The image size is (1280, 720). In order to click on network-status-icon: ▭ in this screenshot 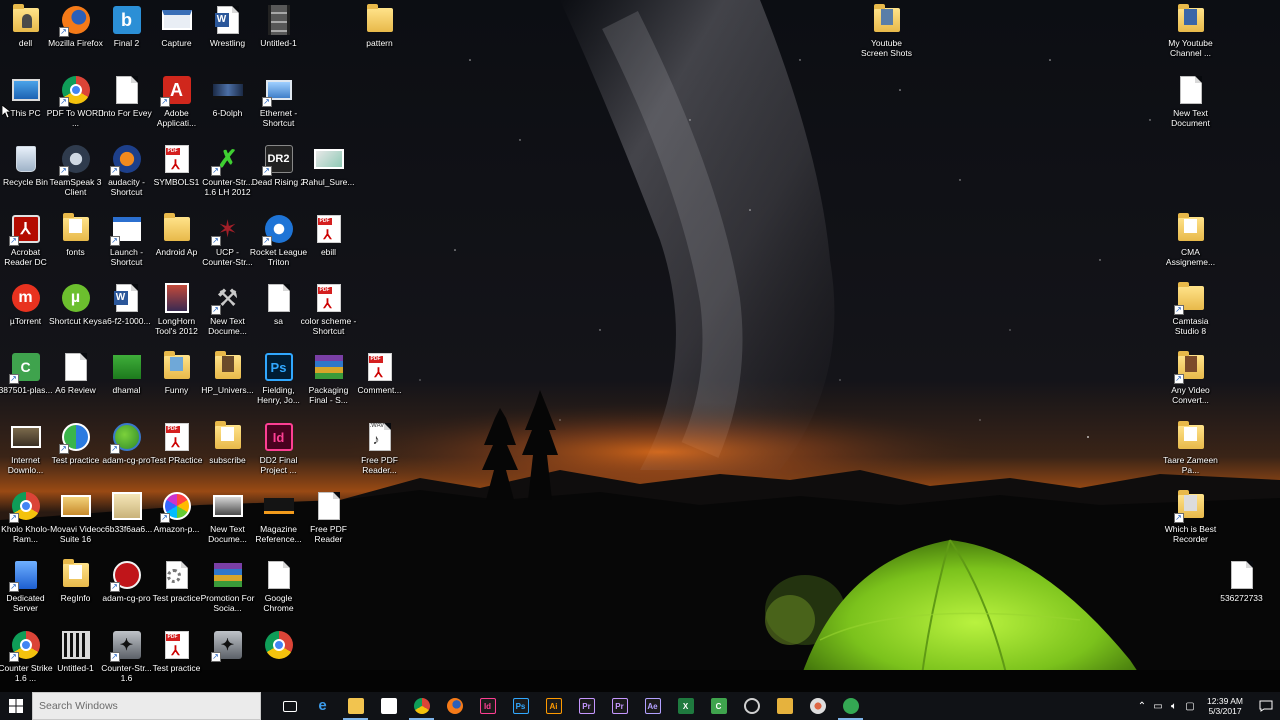, I will do `click(1158, 706)`.